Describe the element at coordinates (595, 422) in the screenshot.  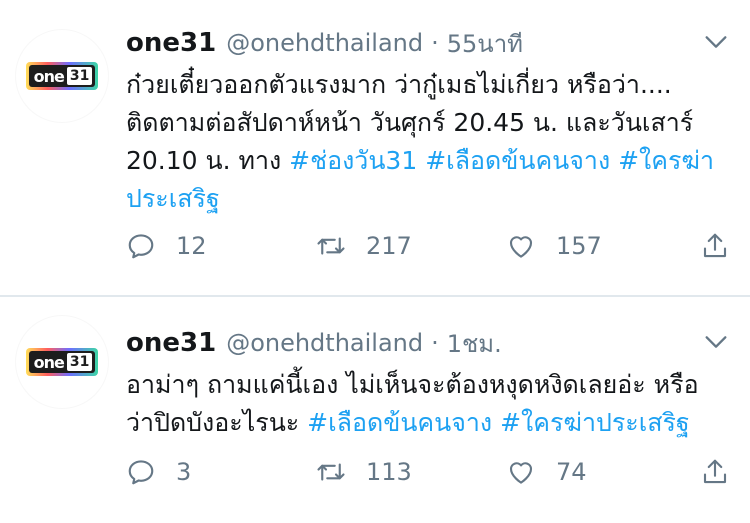
I see `hashtag: #ใครฆ่าประเสริฐ` at that location.